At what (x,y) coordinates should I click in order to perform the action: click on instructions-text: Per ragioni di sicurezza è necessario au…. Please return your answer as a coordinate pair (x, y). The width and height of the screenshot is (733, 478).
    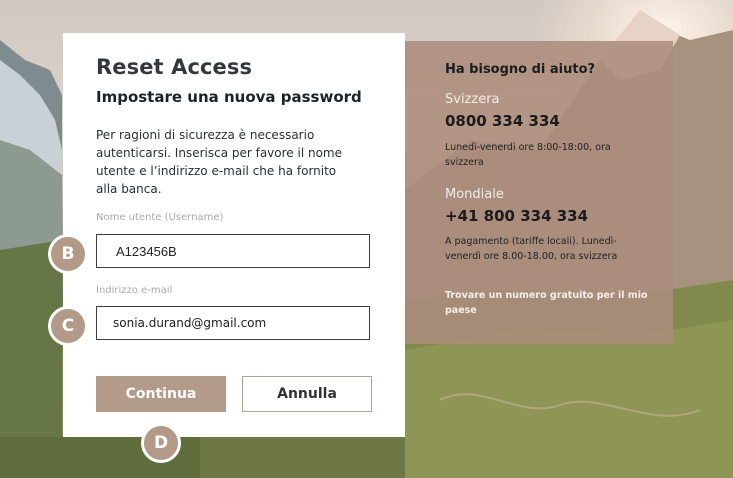
    Looking at the image, I should click on (219, 162).